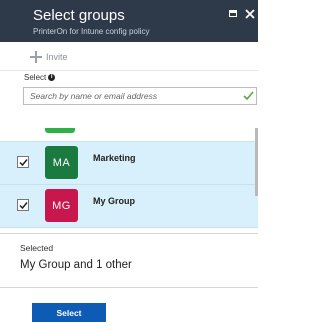 The width and height of the screenshot is (320, 329). Describe the element at coordinates (61, 205) in the screenshot. I see `group-avatar: MG` at that location.